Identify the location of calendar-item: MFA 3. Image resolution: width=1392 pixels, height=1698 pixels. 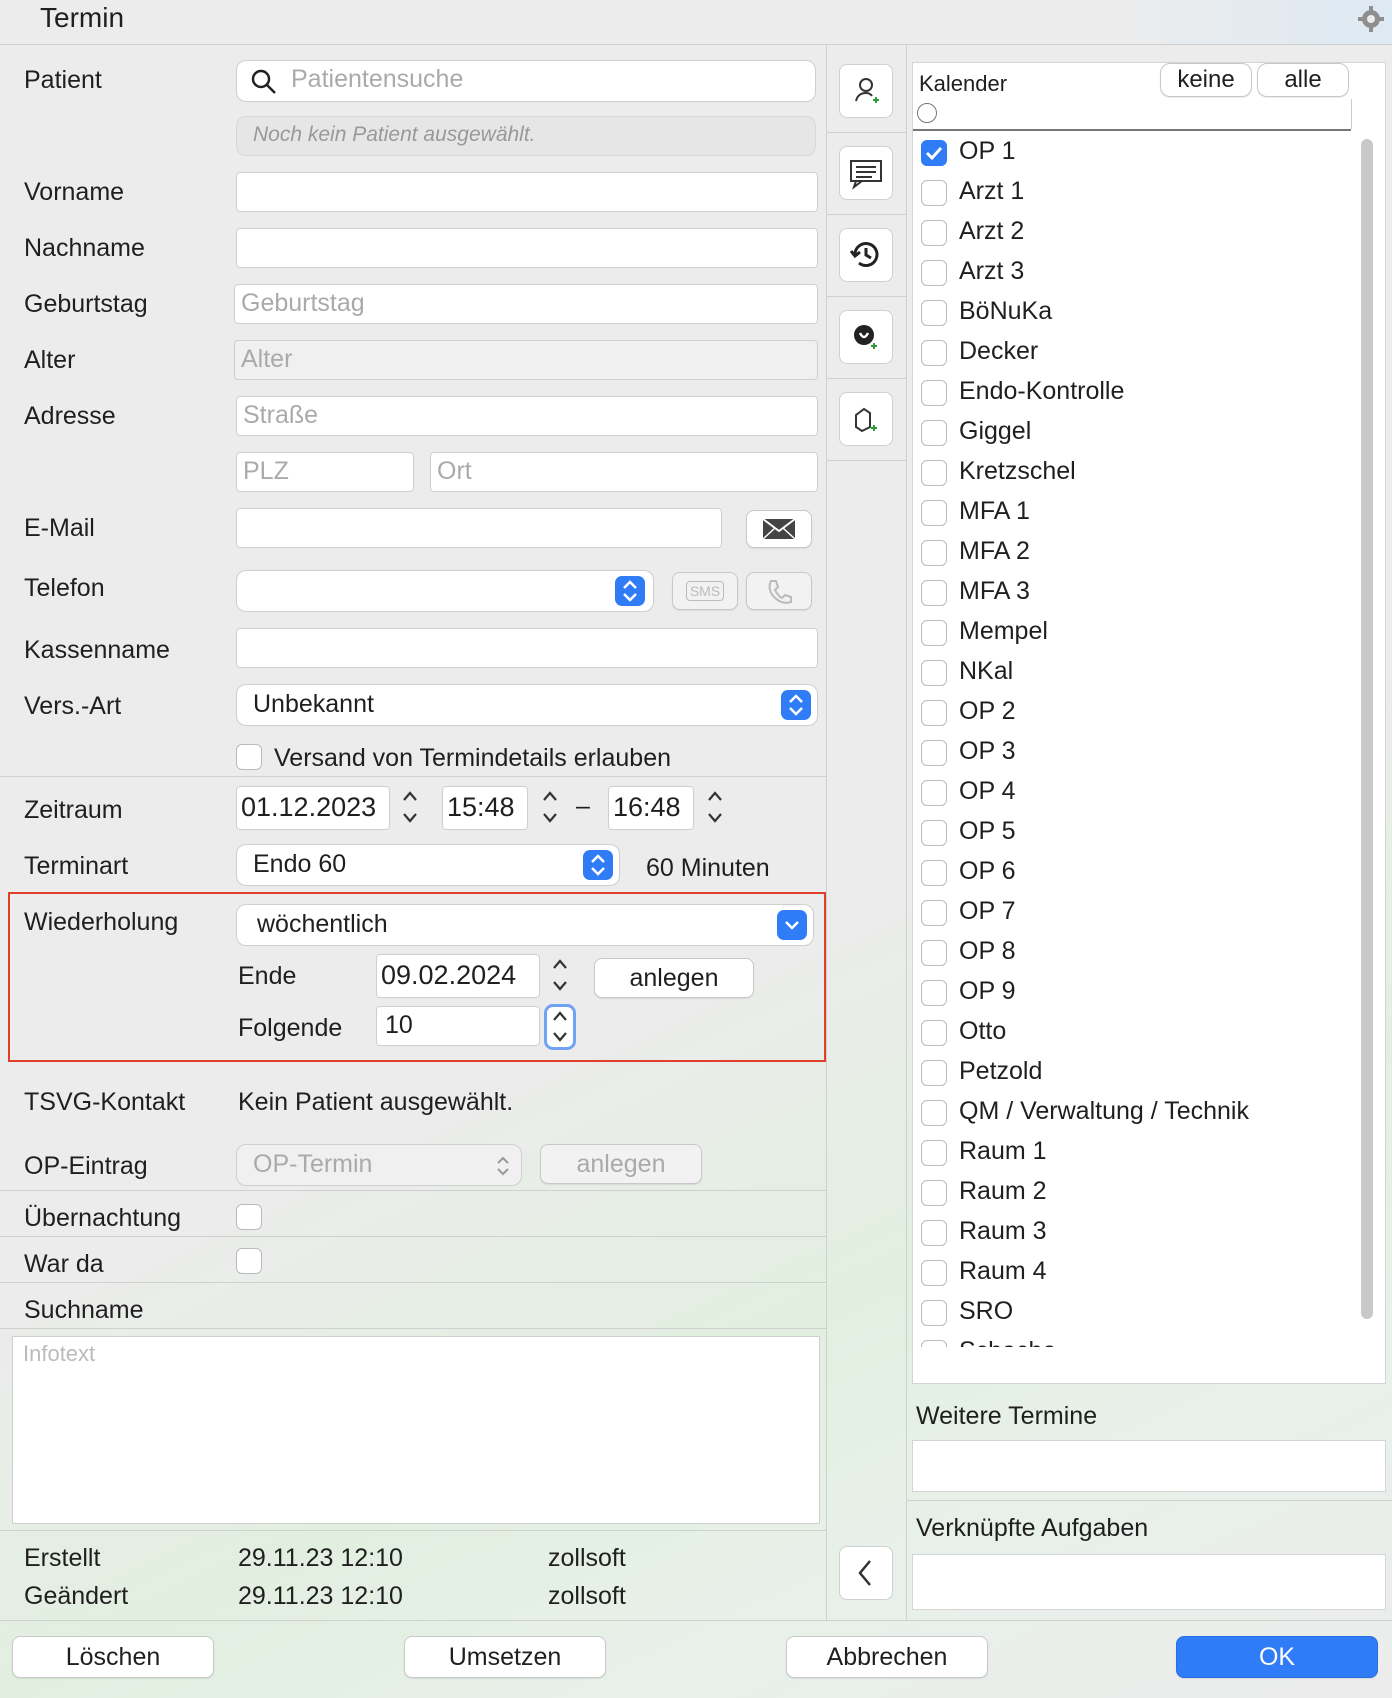
(1113, 593).